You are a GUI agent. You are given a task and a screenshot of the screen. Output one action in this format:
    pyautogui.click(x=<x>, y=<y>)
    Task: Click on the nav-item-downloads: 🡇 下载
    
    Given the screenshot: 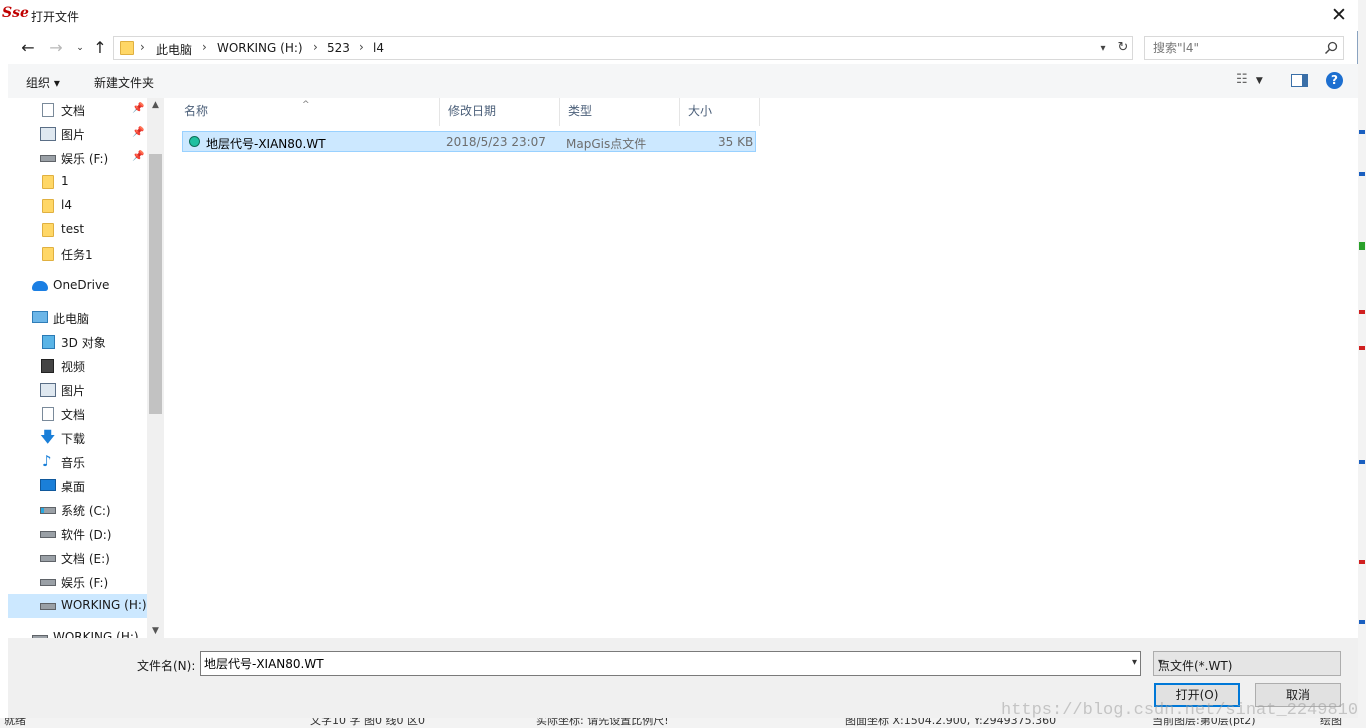 What is the action you would take?
    pyautogui.click(x=77, y=438)
    